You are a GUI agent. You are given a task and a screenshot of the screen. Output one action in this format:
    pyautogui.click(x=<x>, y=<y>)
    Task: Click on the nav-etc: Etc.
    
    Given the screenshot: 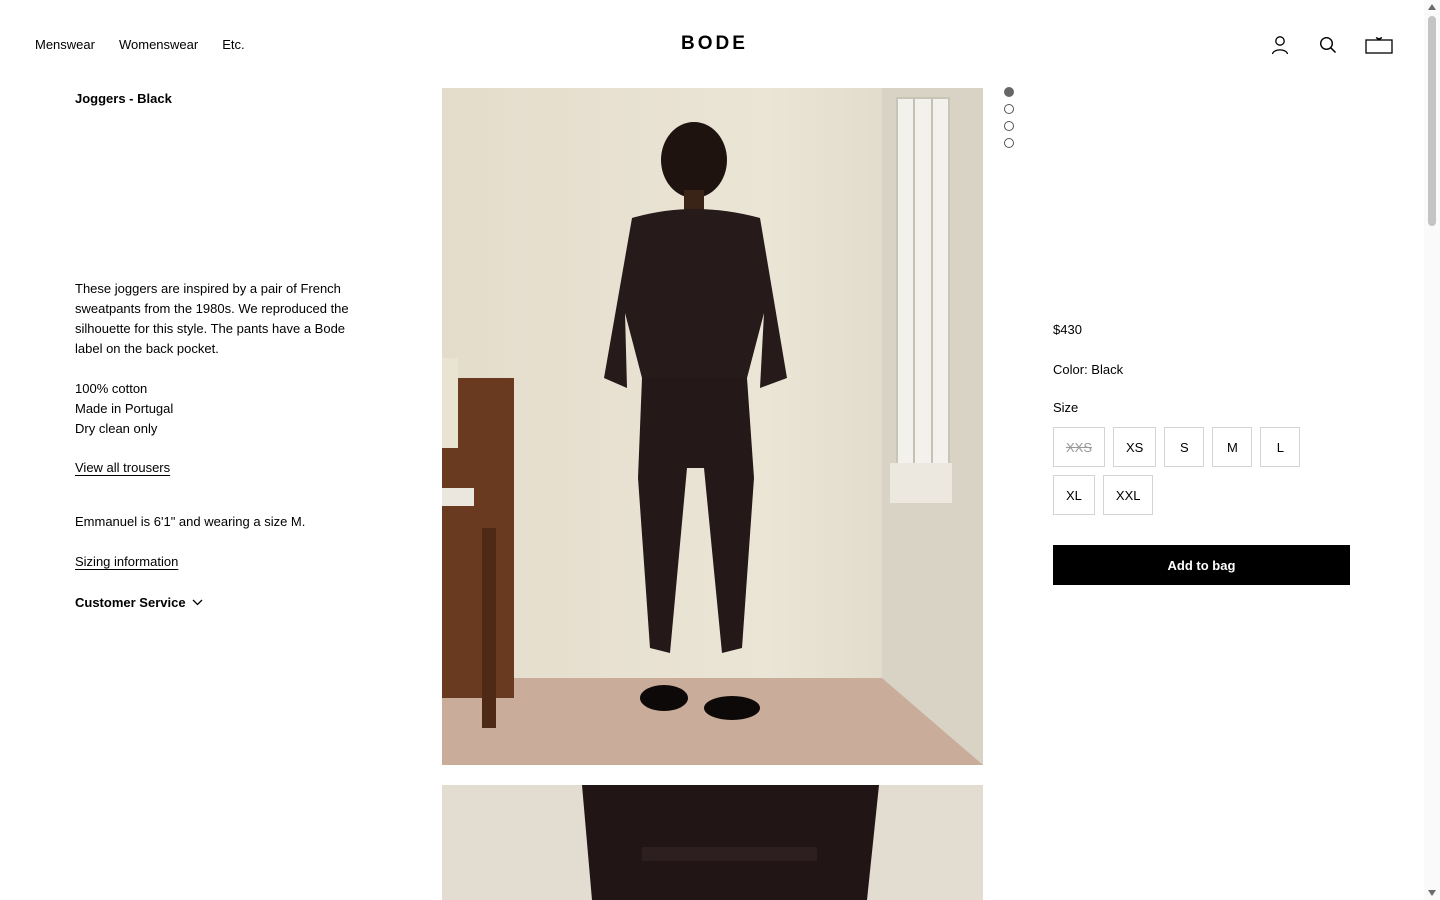 What is the action you would take?
    pyautogui.click(x=233, y=44)
    